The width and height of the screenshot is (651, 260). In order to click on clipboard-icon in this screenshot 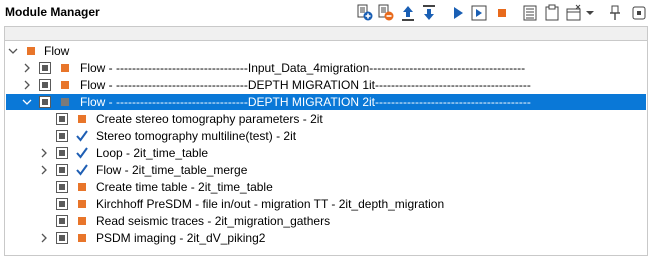, I will do `click(552, 13)`.